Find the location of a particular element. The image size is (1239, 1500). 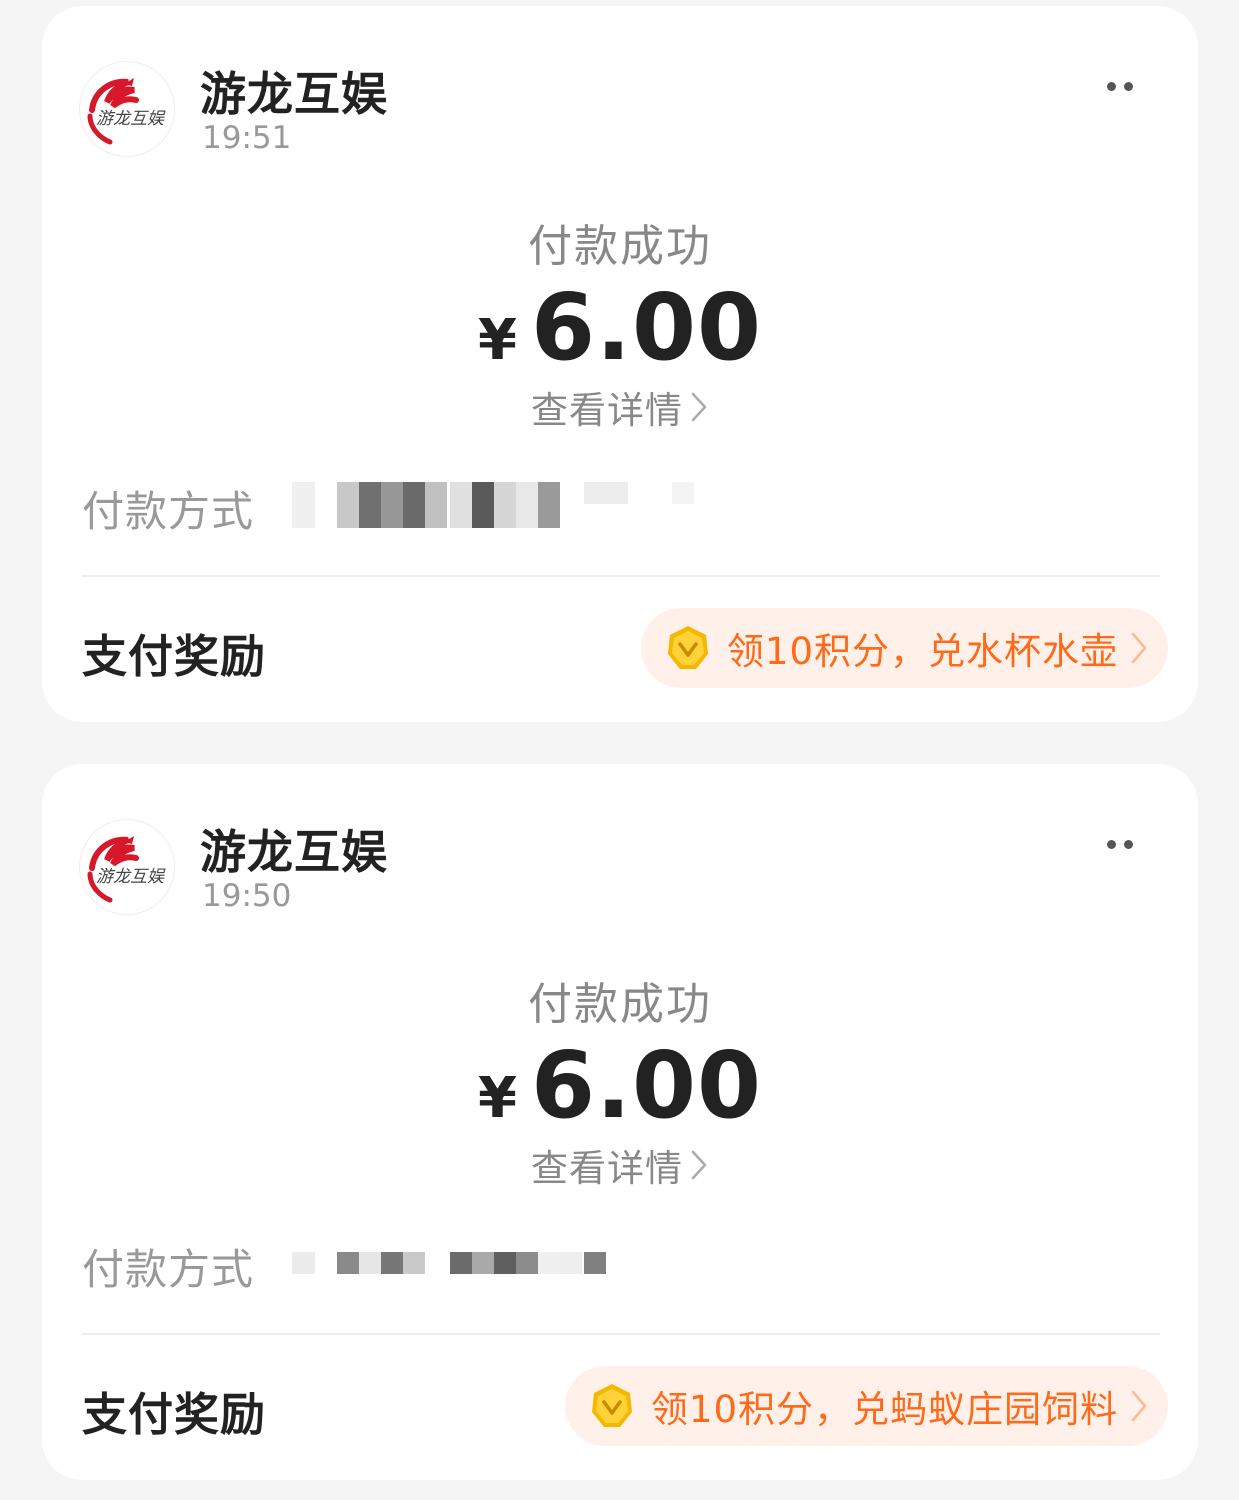

payment-time: 19:50 is located at coordinates (247, 896).